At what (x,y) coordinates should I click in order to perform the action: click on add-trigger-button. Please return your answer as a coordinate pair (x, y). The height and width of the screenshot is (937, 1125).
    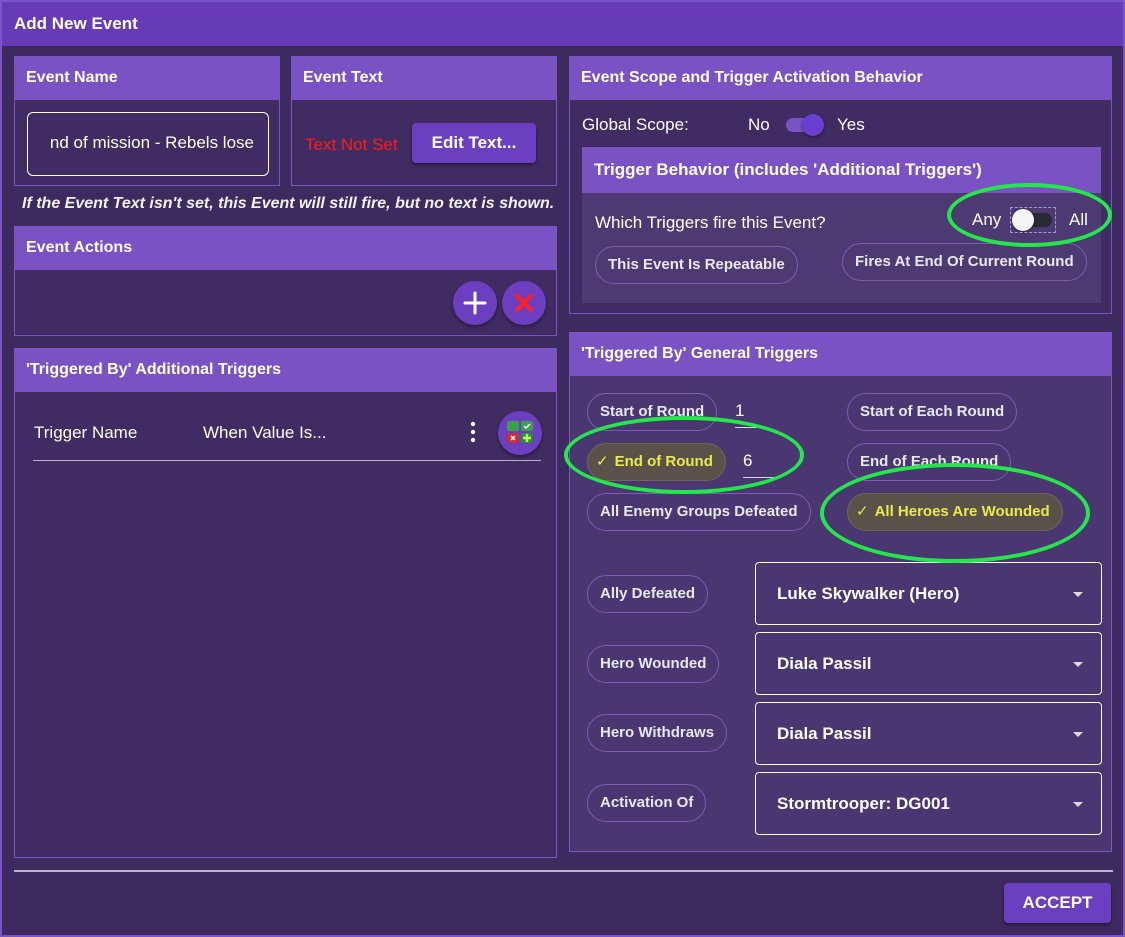
    Looking at the image, I should click on (520, 433).